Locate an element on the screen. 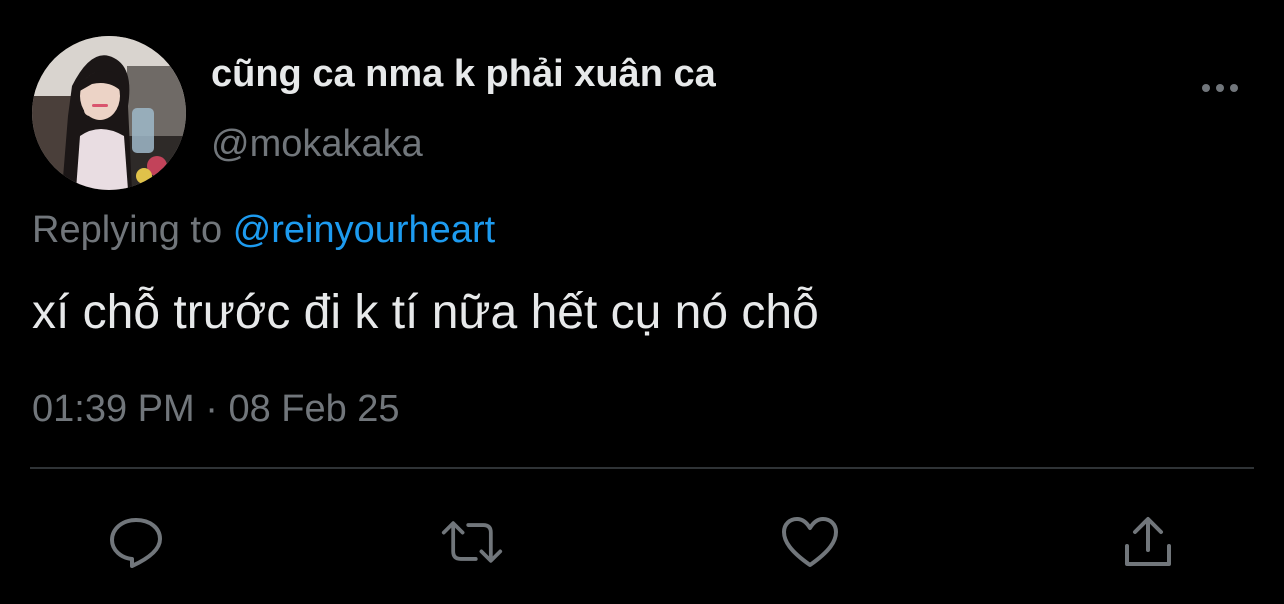  retweet-button is located at coordinates (472, 542).